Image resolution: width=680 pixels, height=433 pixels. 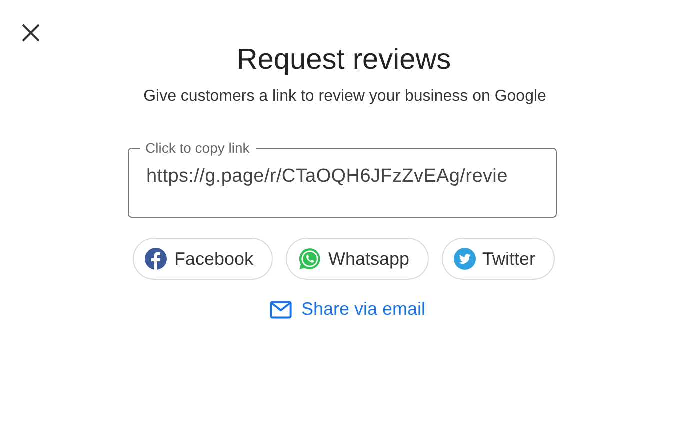 I want to click on envelope-icon, so click(x=281, y=309).